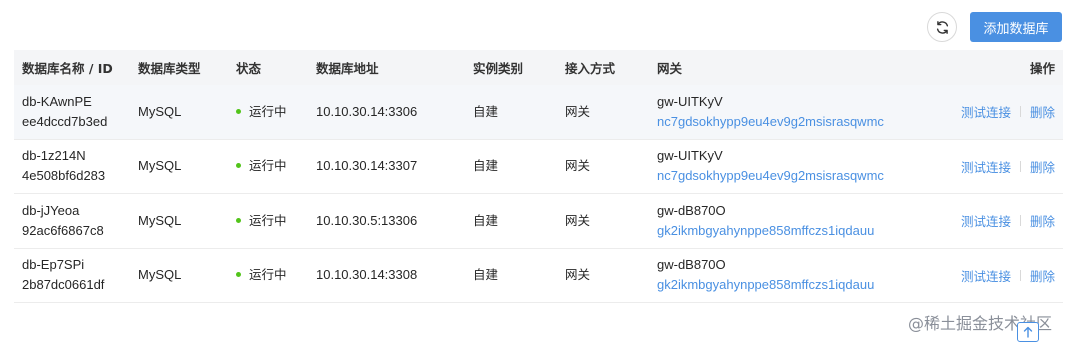 The image size is (1080, 345). What do you see at coordinates (51, 210) in the screenshot?
I see `db-name: db-jJYeoa` at bounding box center [51, 210].